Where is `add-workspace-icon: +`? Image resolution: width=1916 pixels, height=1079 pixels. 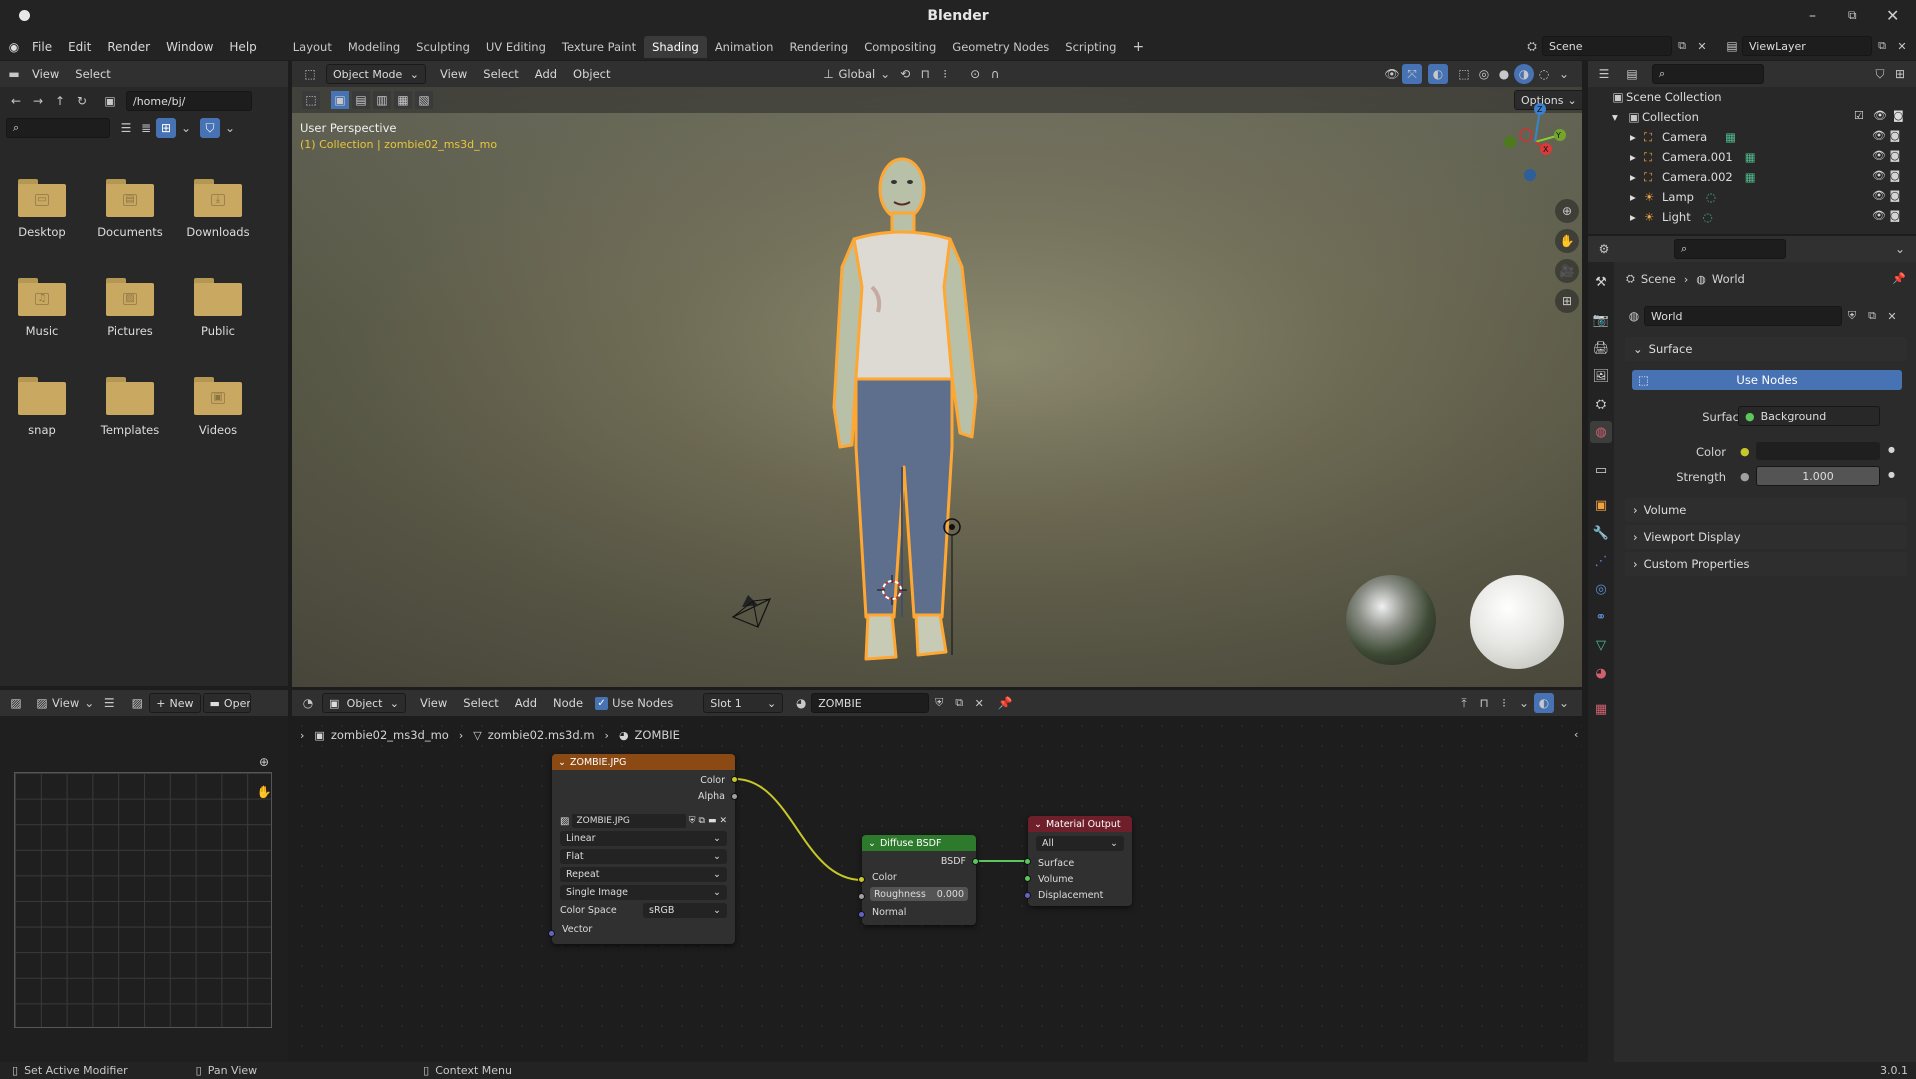 add-workspace-icon: + is located at coordinates (1138, 47).